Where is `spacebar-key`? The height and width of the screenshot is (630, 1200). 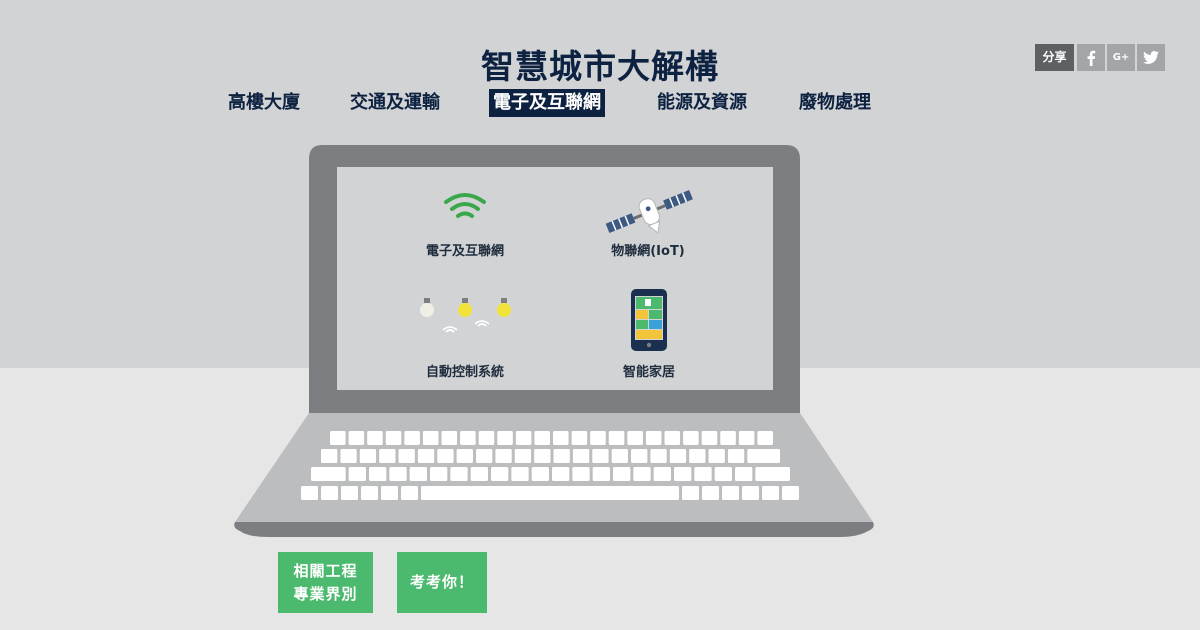 spacebar-key is located at coordinates (550, 493).